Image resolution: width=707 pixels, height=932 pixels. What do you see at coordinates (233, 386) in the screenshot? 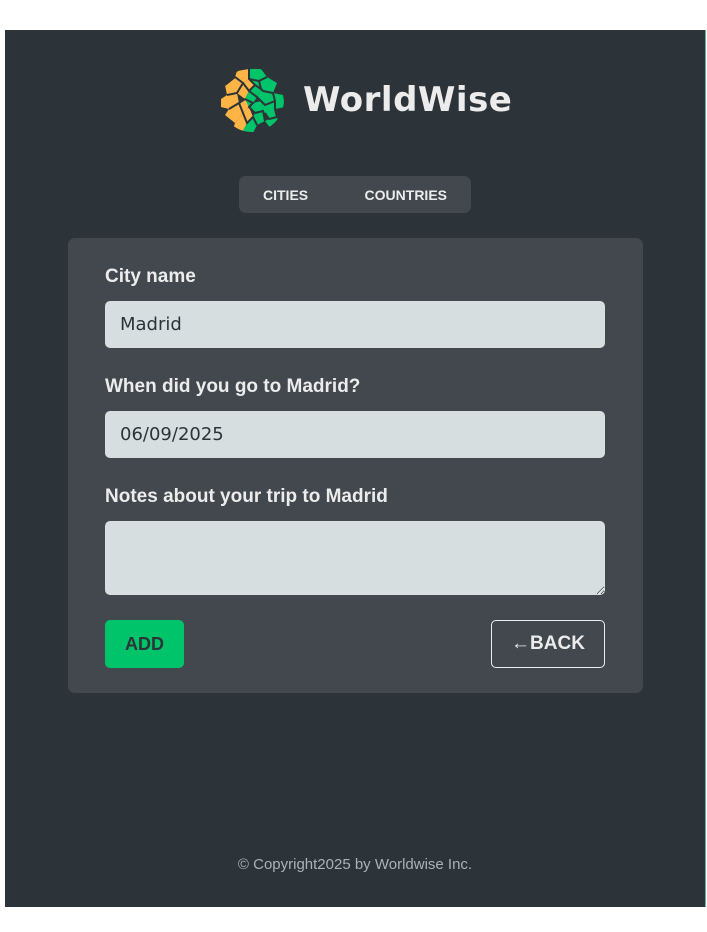
I see `date-label: When did you go to Madrid?` at bounding box center [233, 386].